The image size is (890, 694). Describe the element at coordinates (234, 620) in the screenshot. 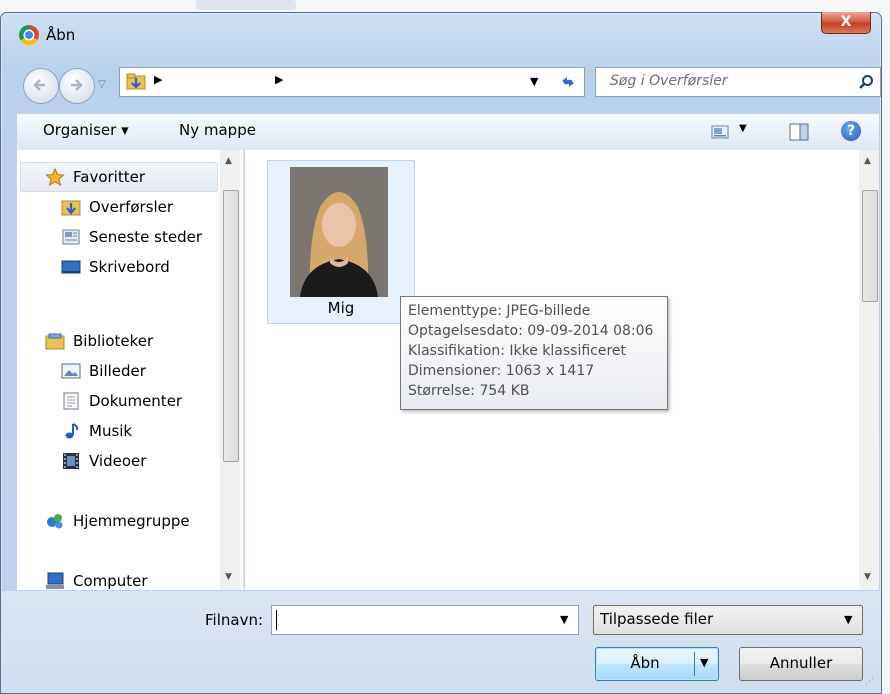

I see `filename-label: Filnavn:` at that location.